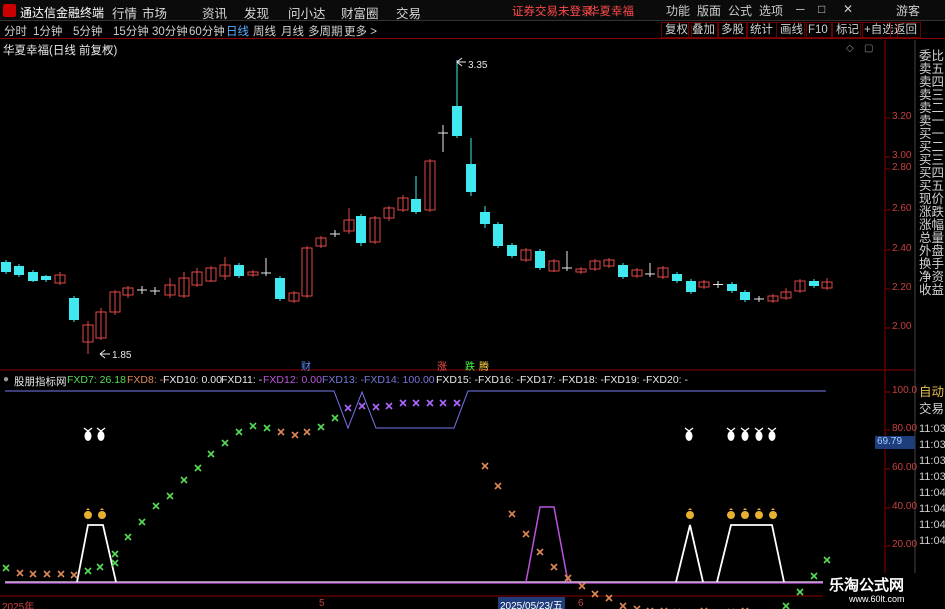  What do you see at coordinates (625, 380) in the screenshot?
I see `indicator-value-fxd19: FXD19: -` at bounding box center [625, 380].